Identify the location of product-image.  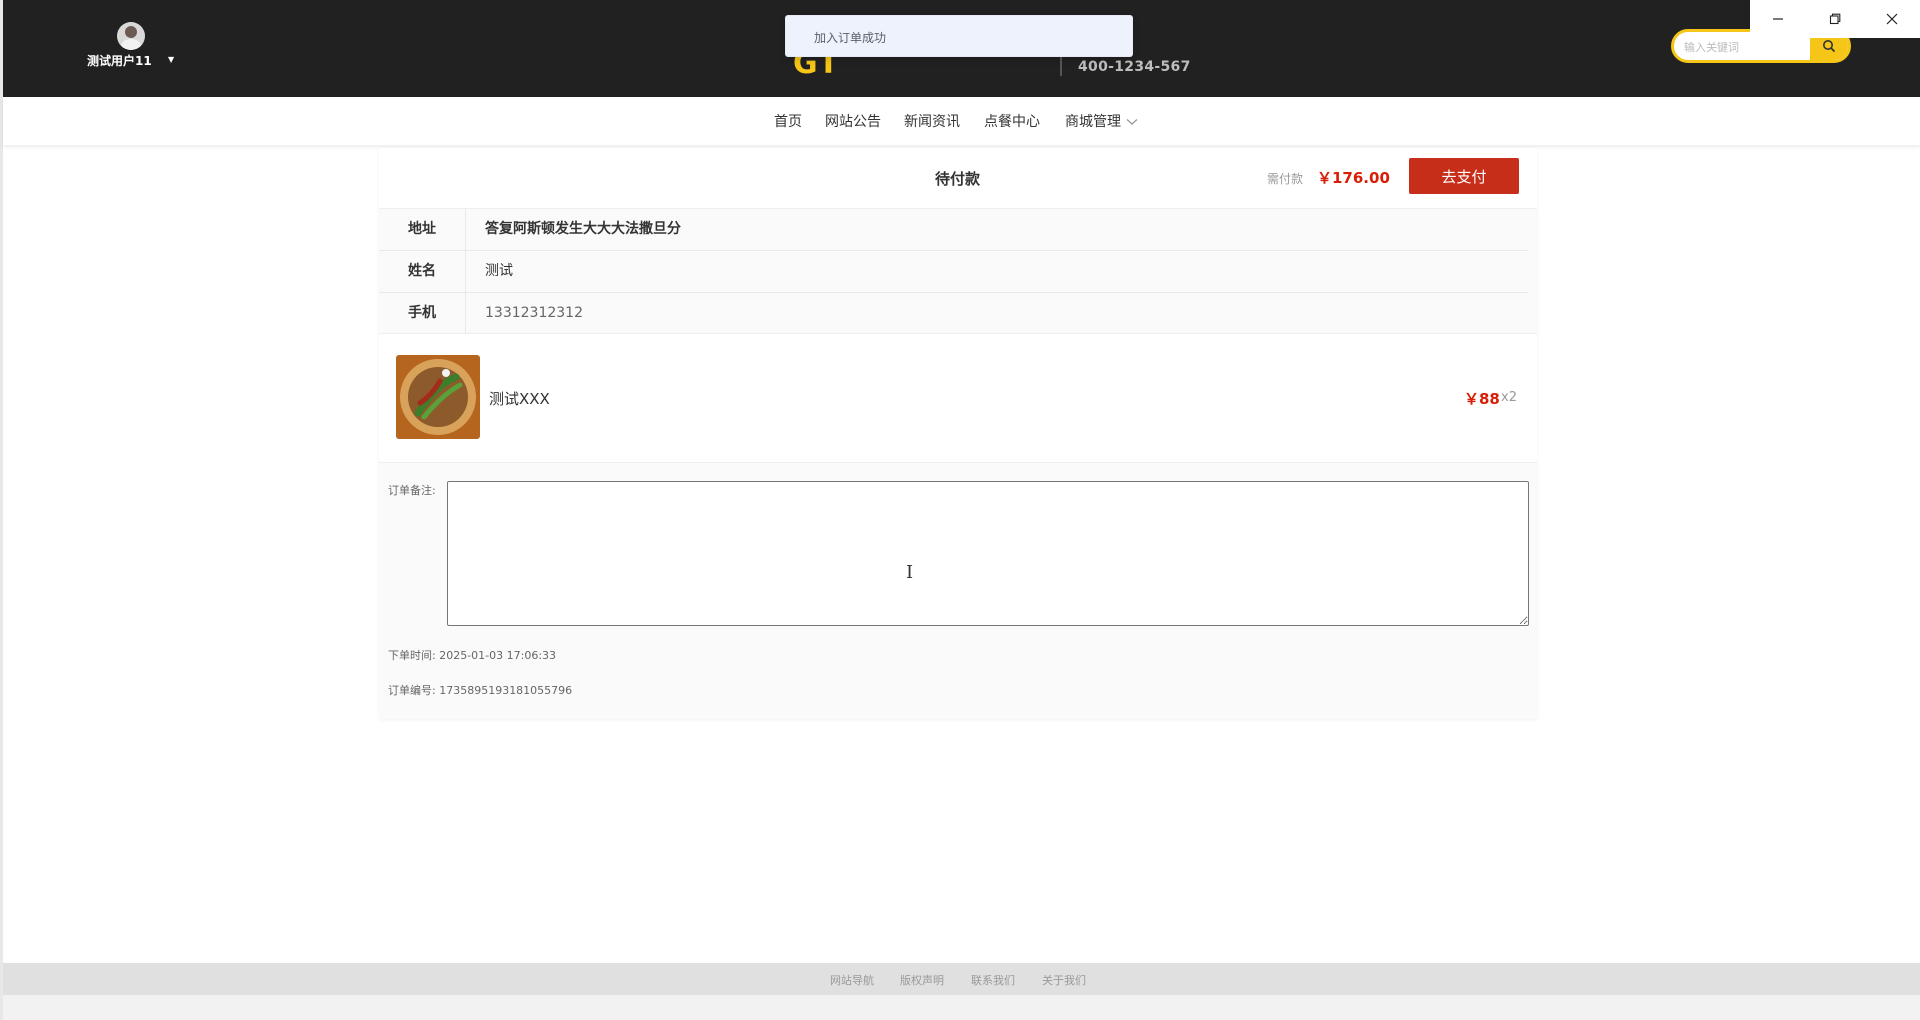
(438, 397).